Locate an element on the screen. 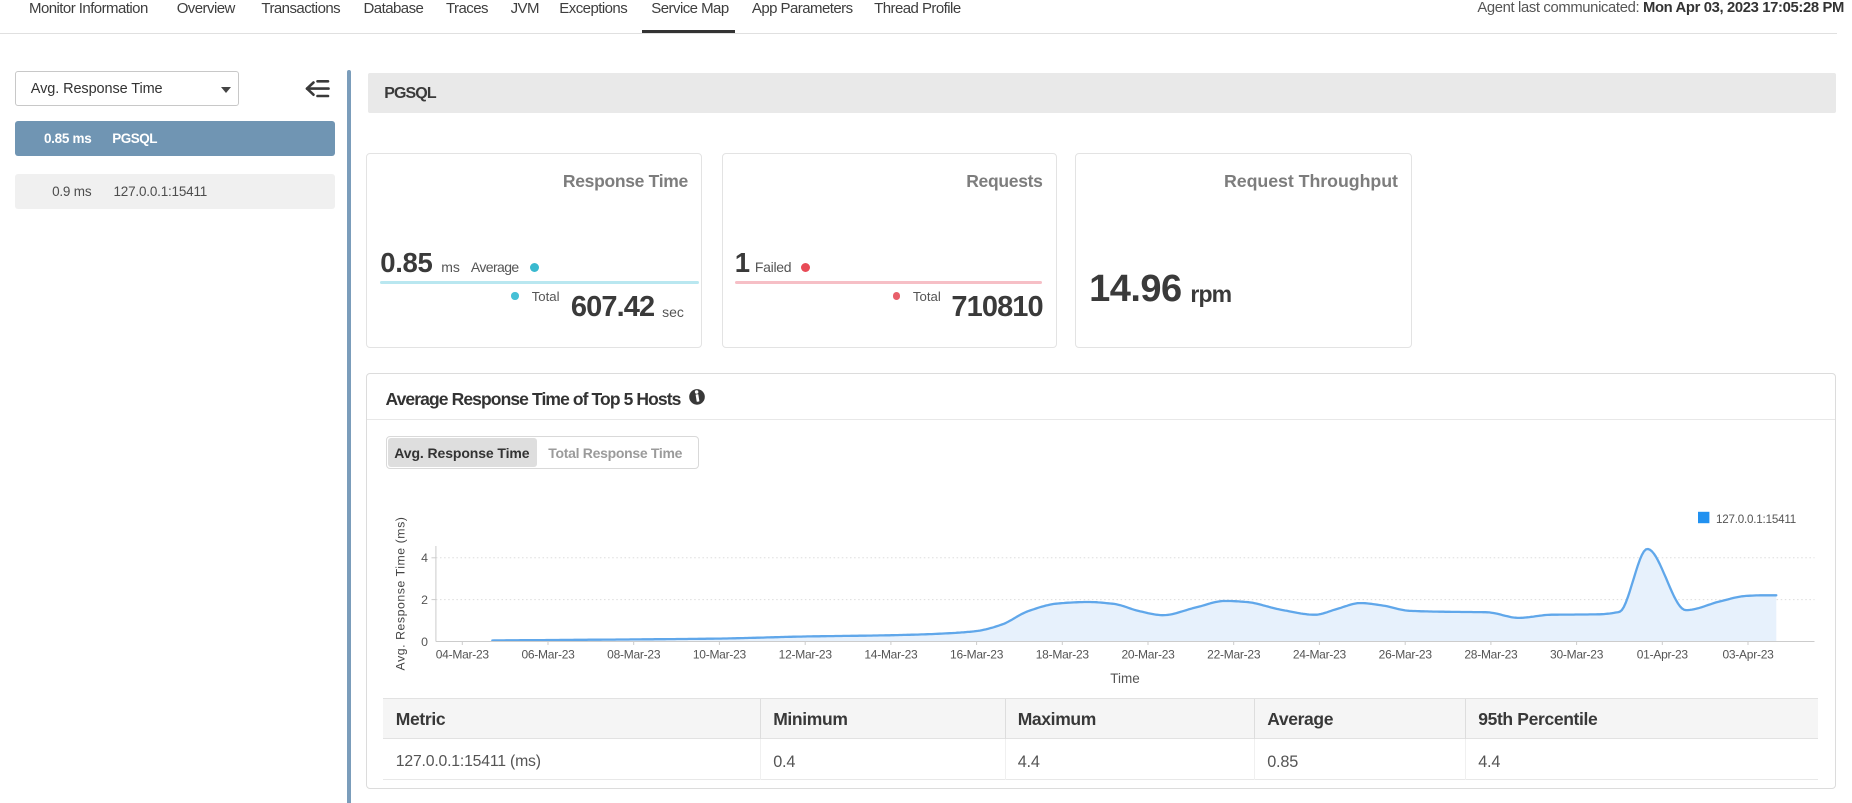 The width and height of the screenshot is (1852, 803). svg-text: 18-Mar-23 is located at coordinates (1063, 655).